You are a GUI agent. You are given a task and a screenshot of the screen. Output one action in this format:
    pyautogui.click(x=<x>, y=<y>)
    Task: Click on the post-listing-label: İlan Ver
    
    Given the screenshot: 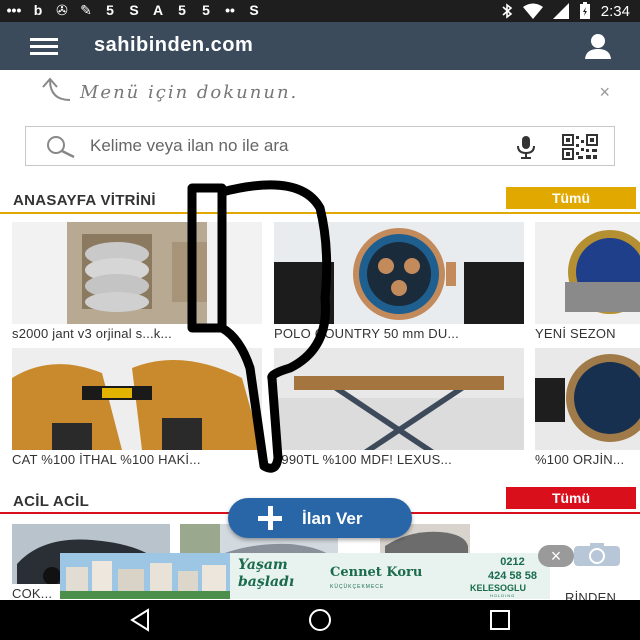 What is the action you would take?
    pyautogui.click(x=332, y=518)
    